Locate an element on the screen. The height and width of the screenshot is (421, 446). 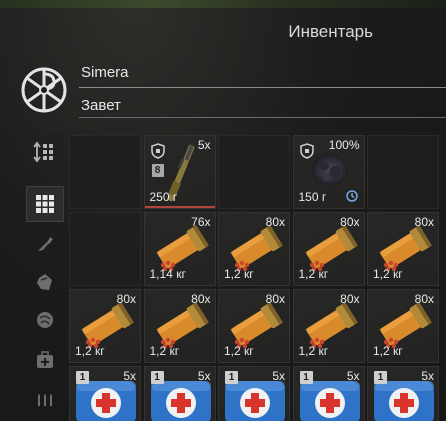
item-quantity: 100% is located at coordinates (344, 145).